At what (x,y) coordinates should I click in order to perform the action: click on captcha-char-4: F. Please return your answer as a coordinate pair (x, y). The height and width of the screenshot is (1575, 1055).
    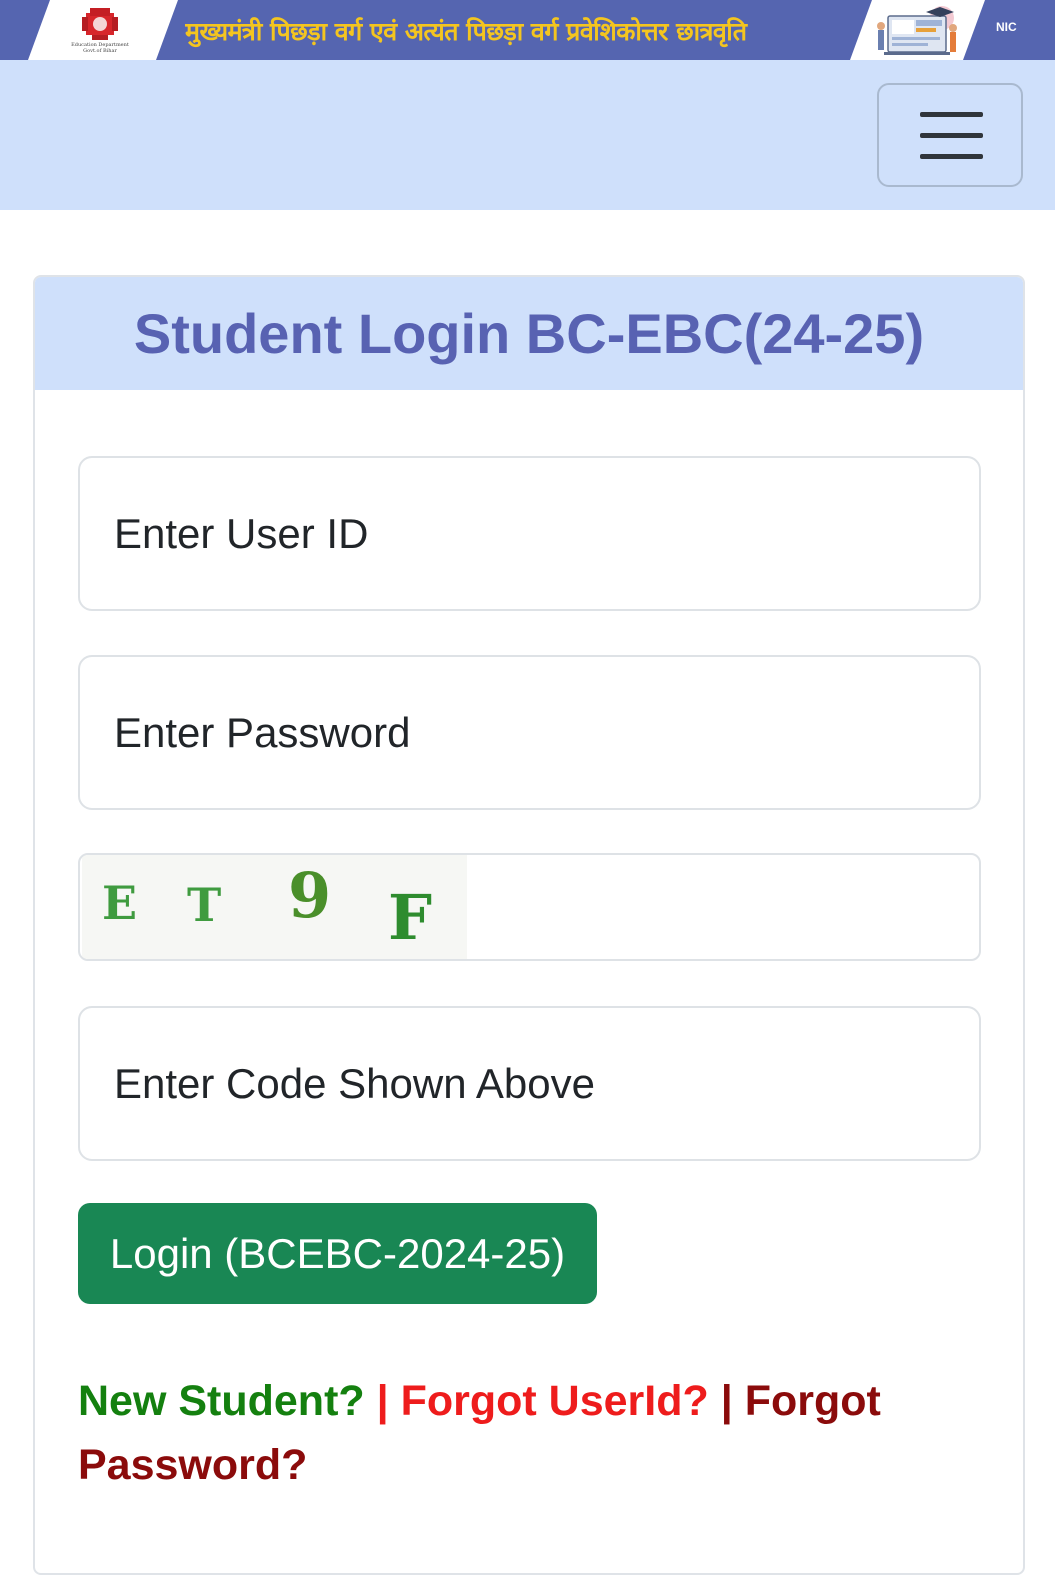
    Looking at the image, I should click on (410, 917).